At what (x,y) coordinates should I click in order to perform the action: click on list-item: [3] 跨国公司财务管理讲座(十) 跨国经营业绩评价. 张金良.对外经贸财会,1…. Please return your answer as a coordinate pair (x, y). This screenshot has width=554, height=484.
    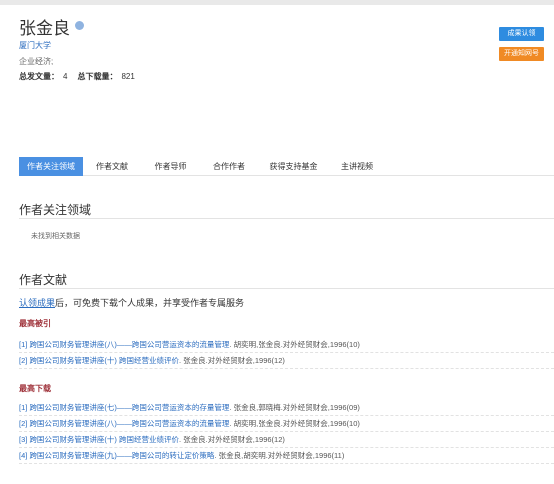
    Looking at the image, I should click on (286, 440).